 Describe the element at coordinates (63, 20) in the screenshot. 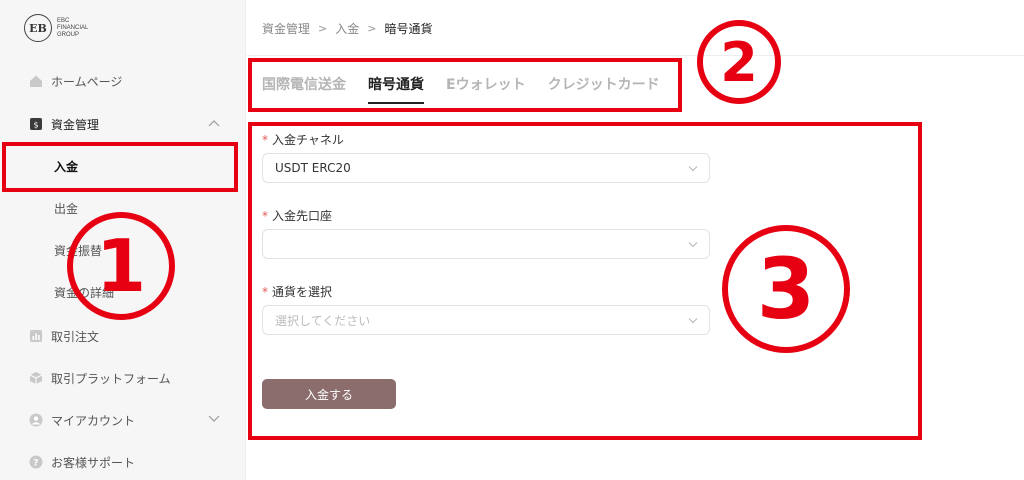

I see `logo-line-1: EBC` at that location.